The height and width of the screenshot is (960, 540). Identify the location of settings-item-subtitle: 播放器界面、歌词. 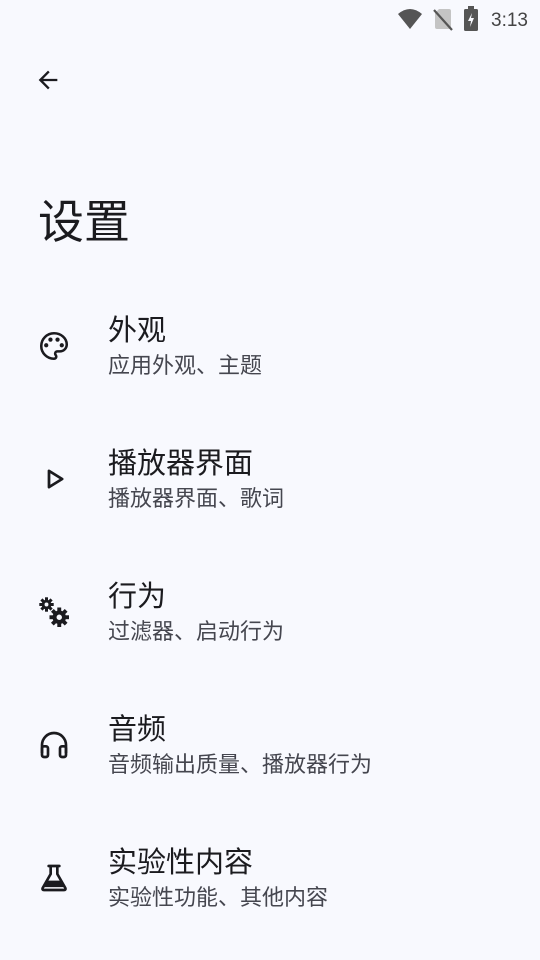
(196, 499).